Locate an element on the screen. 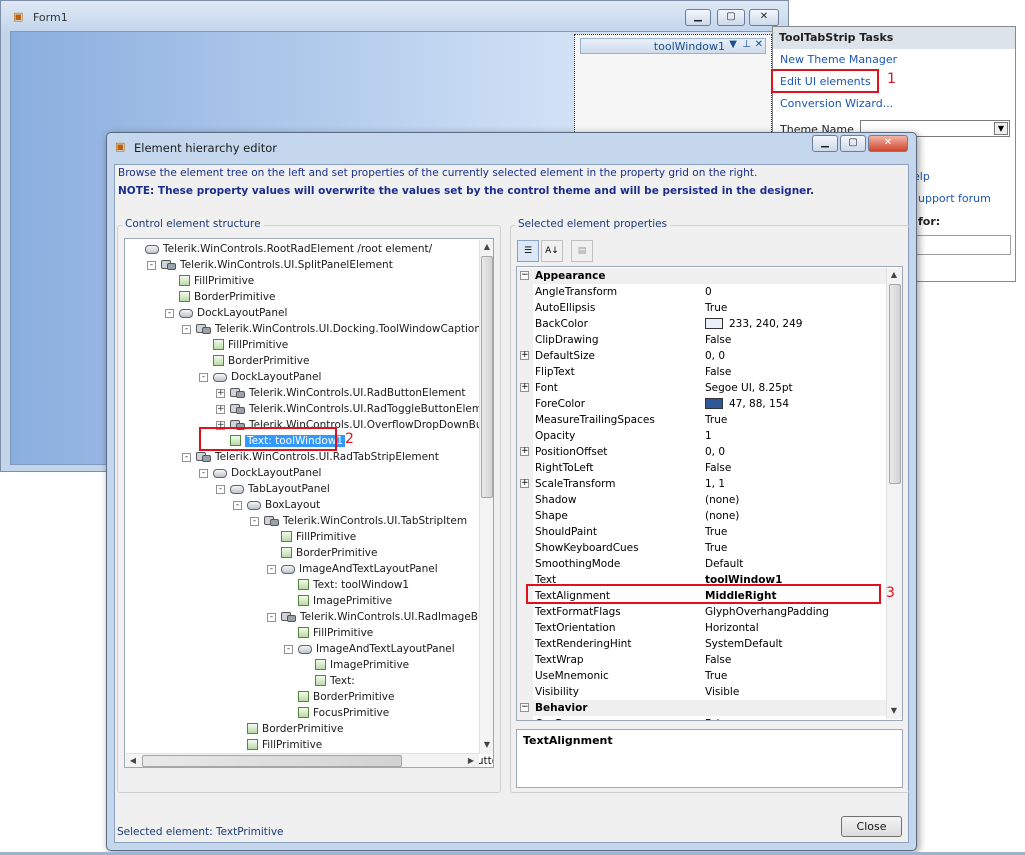 Image resolution: width=1025 pixels, height=855 pixels. property-row: AngleTransform 0 is located at coordinates (701, 292).